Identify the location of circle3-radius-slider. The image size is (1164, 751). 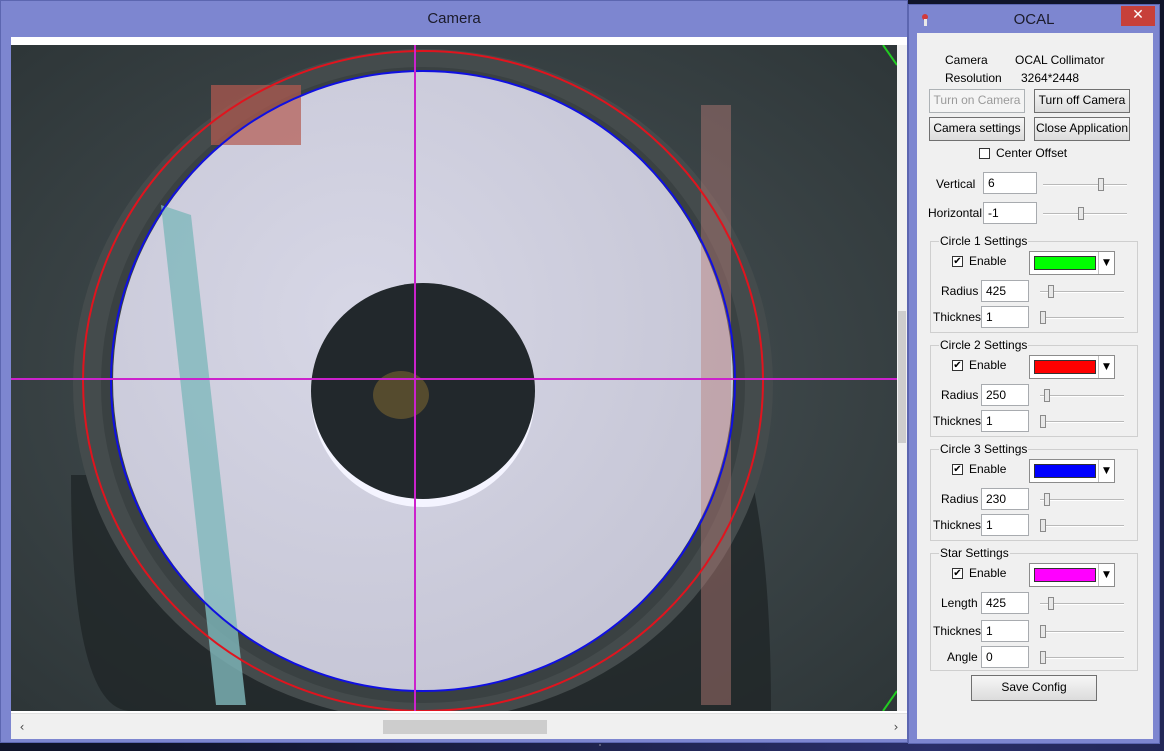
(1082, 500).